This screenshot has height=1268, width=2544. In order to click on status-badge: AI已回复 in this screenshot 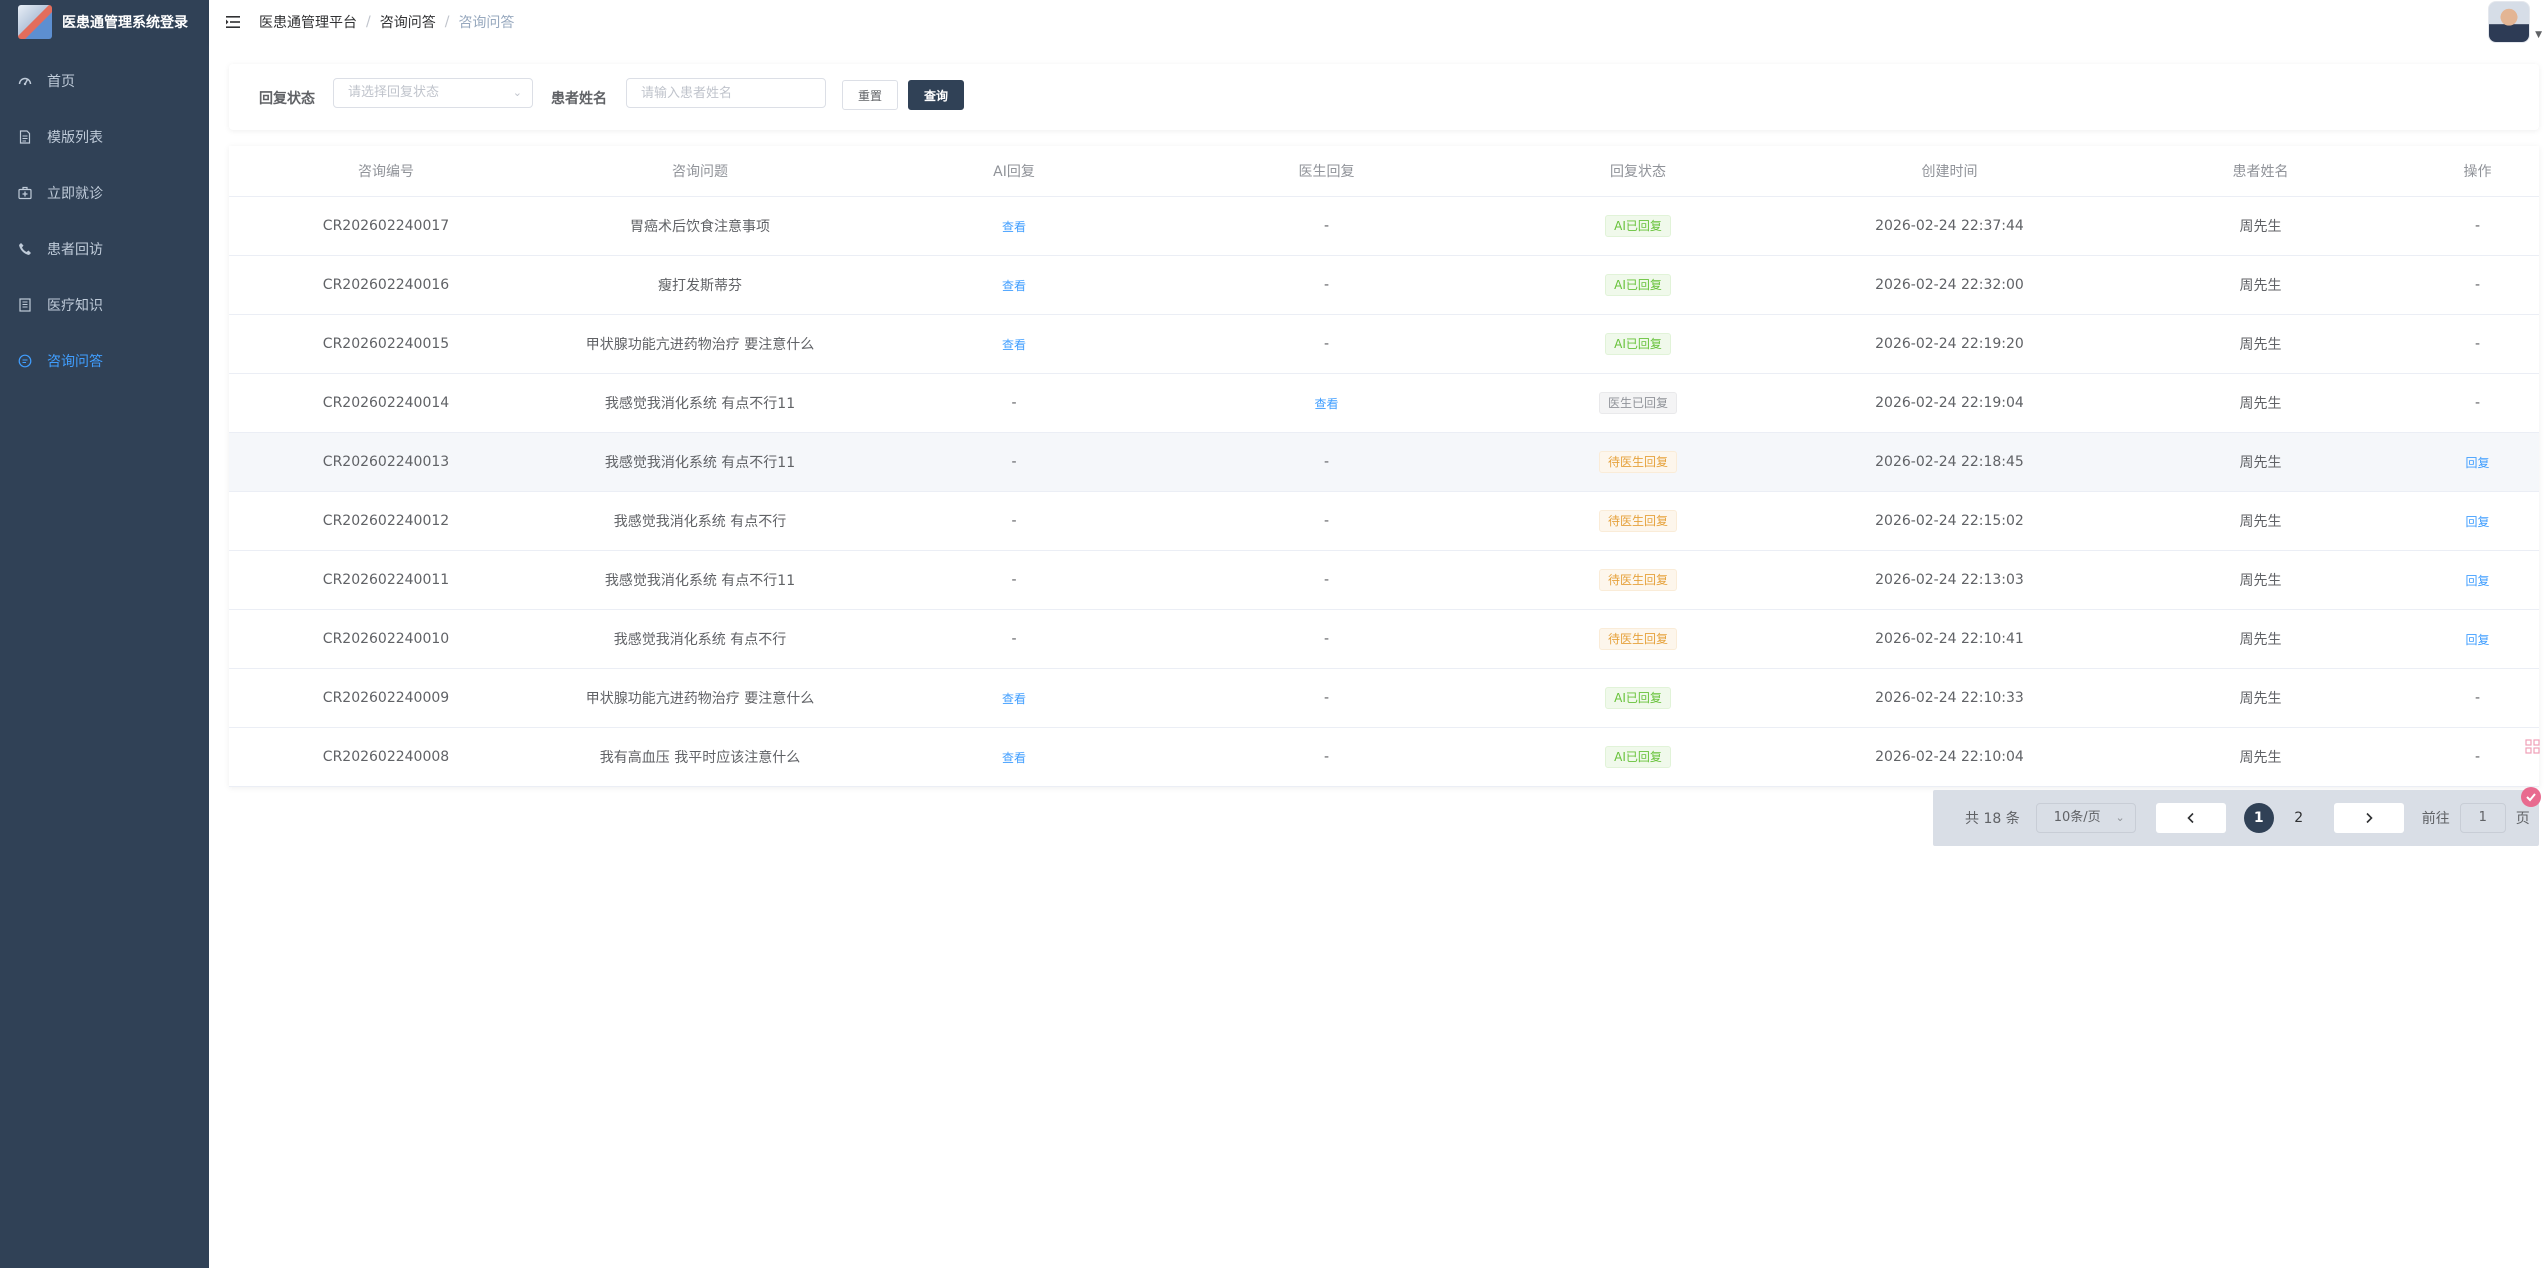, I will do `click(1638, 757)`.